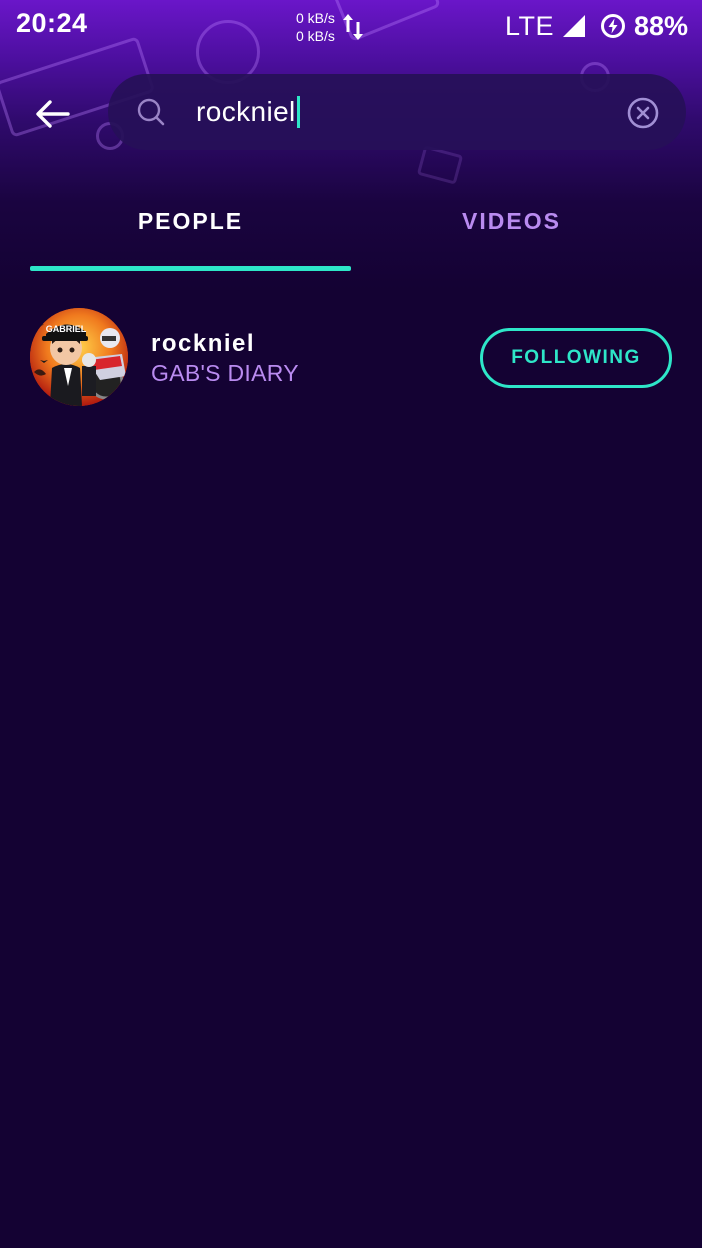 The width and height of the screenshot is (702, 1248). Describe the element at coordinates (190, 231) in the screenshot. I see `tab-people: PEOPLE` at that location.